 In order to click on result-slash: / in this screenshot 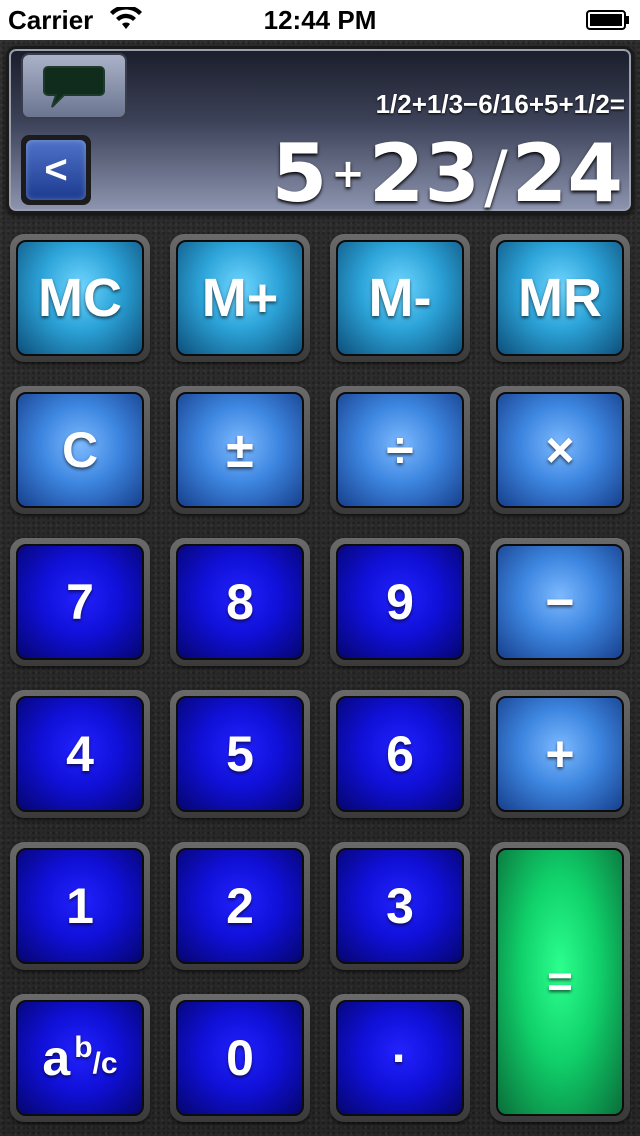, I will do `click(496, 175)`.